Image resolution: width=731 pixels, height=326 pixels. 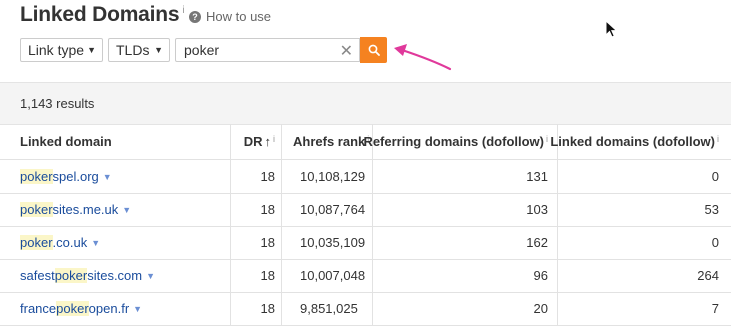 I want to click on domain-link: france poker open.fr ▼, so click(x=81, y=308).